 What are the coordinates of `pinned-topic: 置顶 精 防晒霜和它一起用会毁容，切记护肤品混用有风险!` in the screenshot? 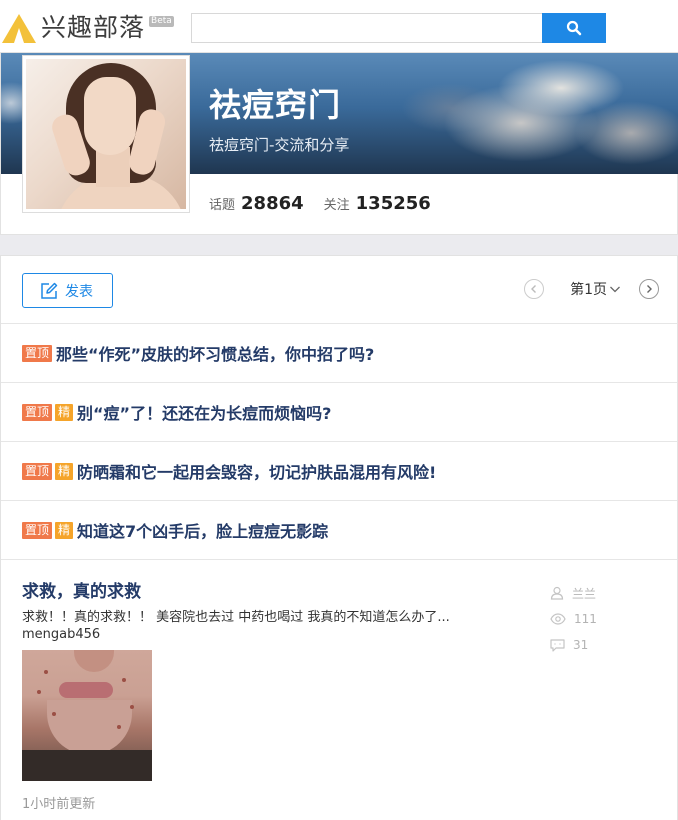 It's located at (339, 471).